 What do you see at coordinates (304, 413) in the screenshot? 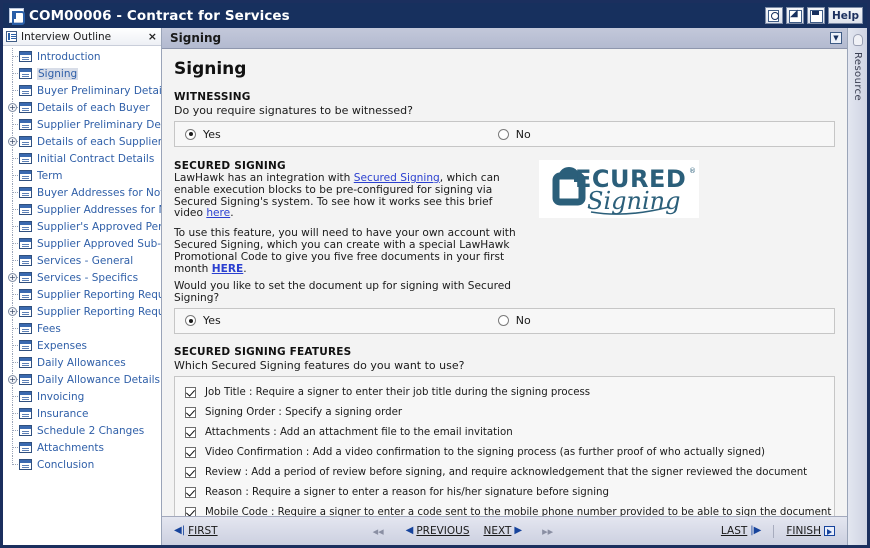
I see `feature-label: Signing Order : Specify a signing order` at bounding box center [304, 413].